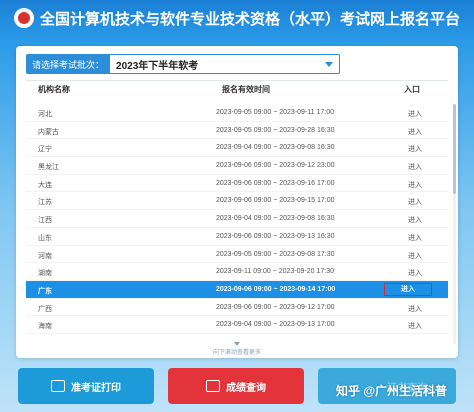 This screenshot has height=412, width=474. Describe the element at coordinates (275, 307) in the screenshot. I see `time-cell: 2023-09-06 09:00 ~ 2023-09-12 17:00` at that location.